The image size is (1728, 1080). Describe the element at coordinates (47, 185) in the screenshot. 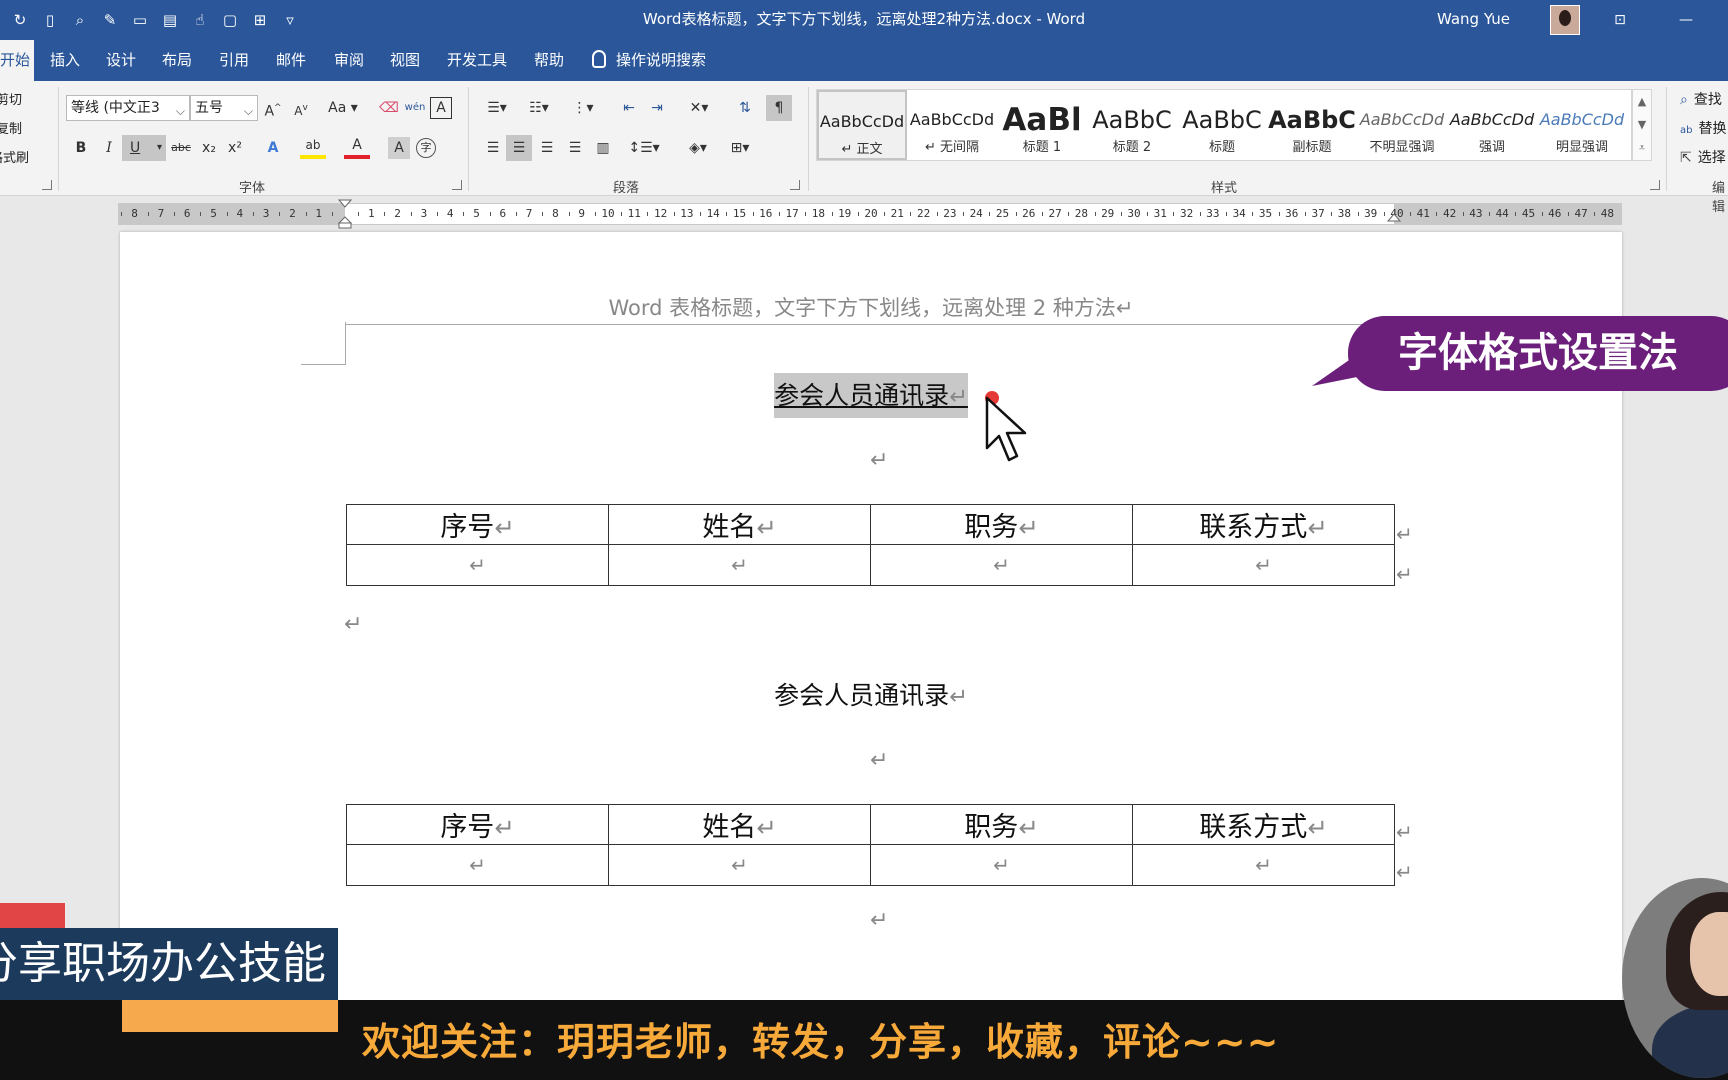

I see `clipboard-launcher-icon` at that location.